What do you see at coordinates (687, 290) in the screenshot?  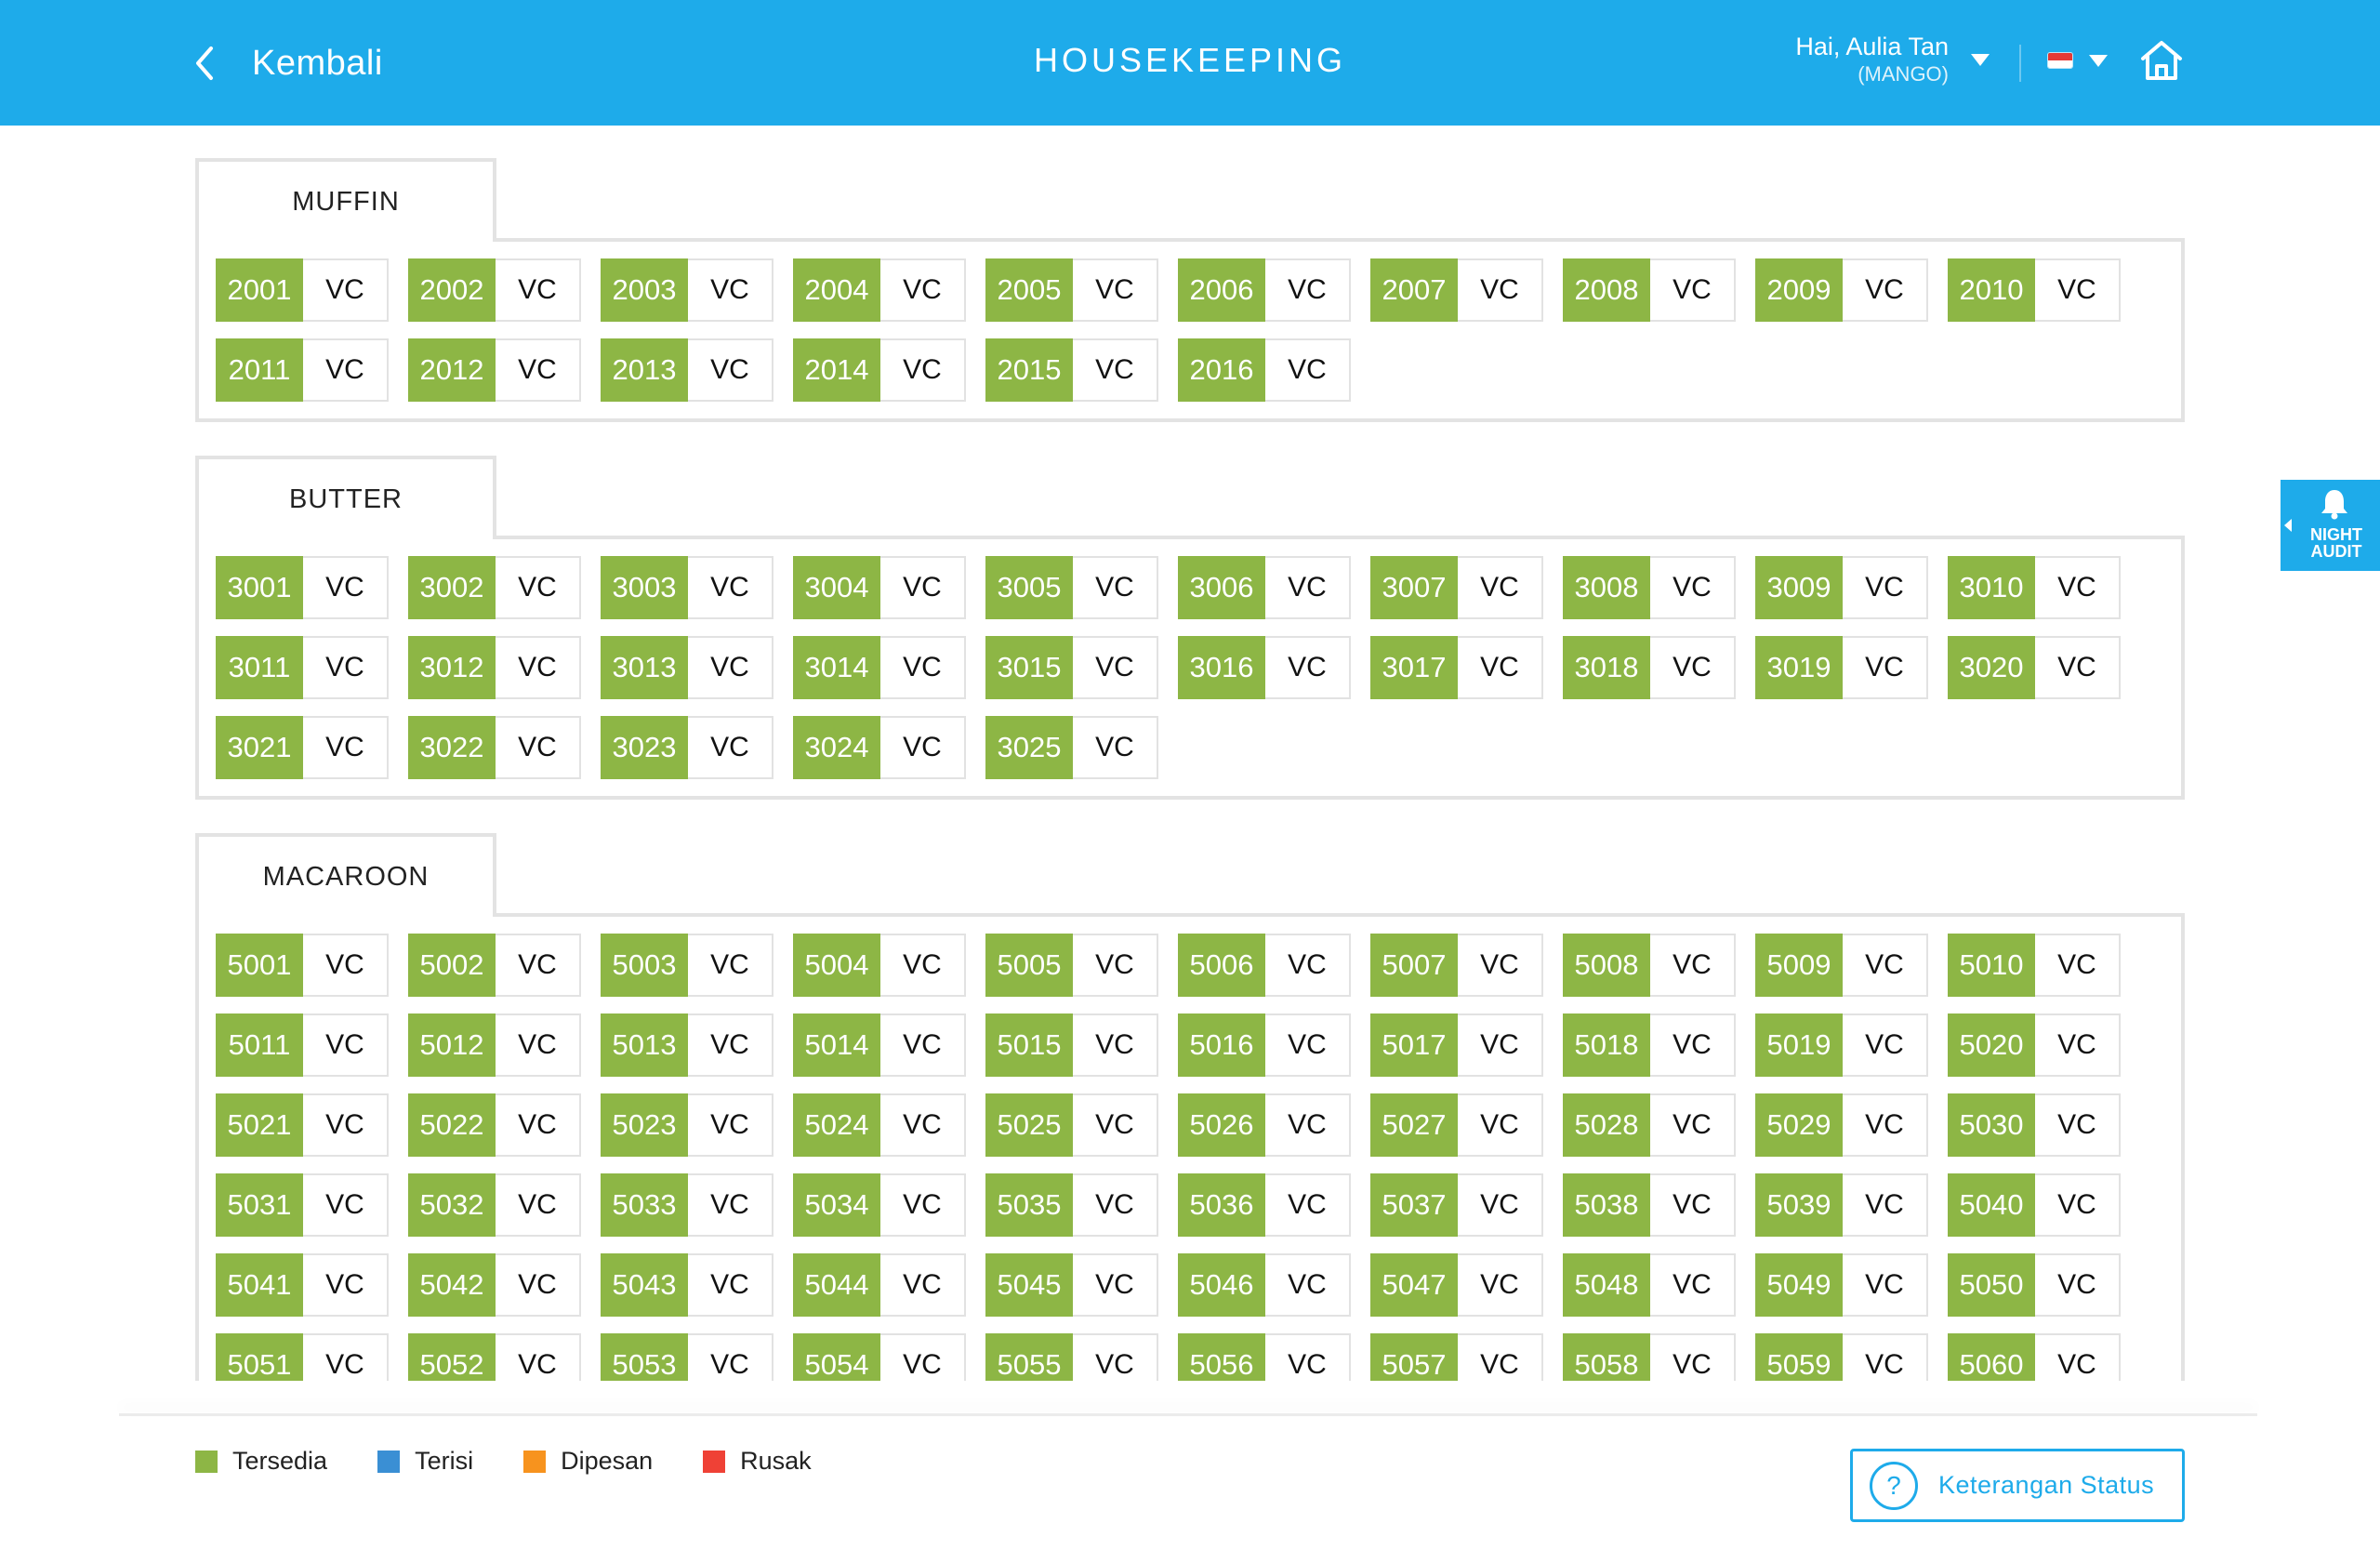 I see `room-tile: 2003 VC` at bounding box center [687, 290].